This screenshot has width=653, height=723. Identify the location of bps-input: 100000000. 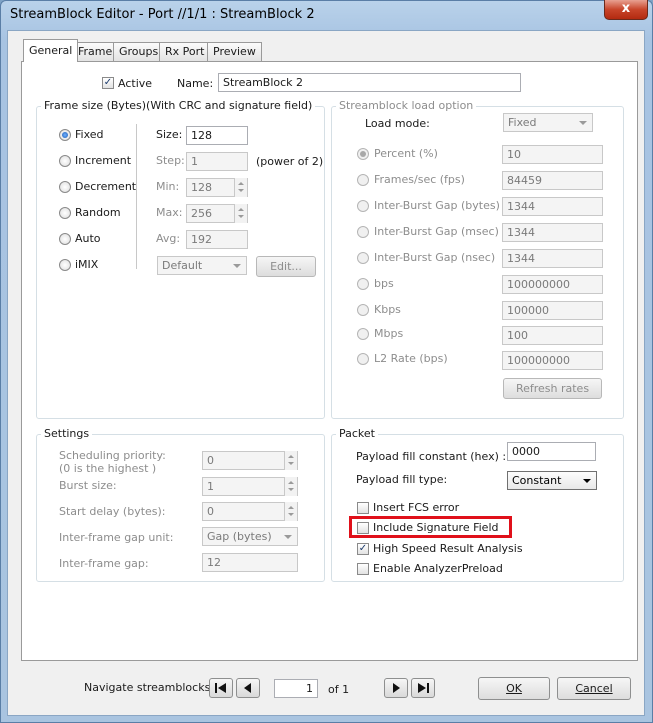
(552, 284).